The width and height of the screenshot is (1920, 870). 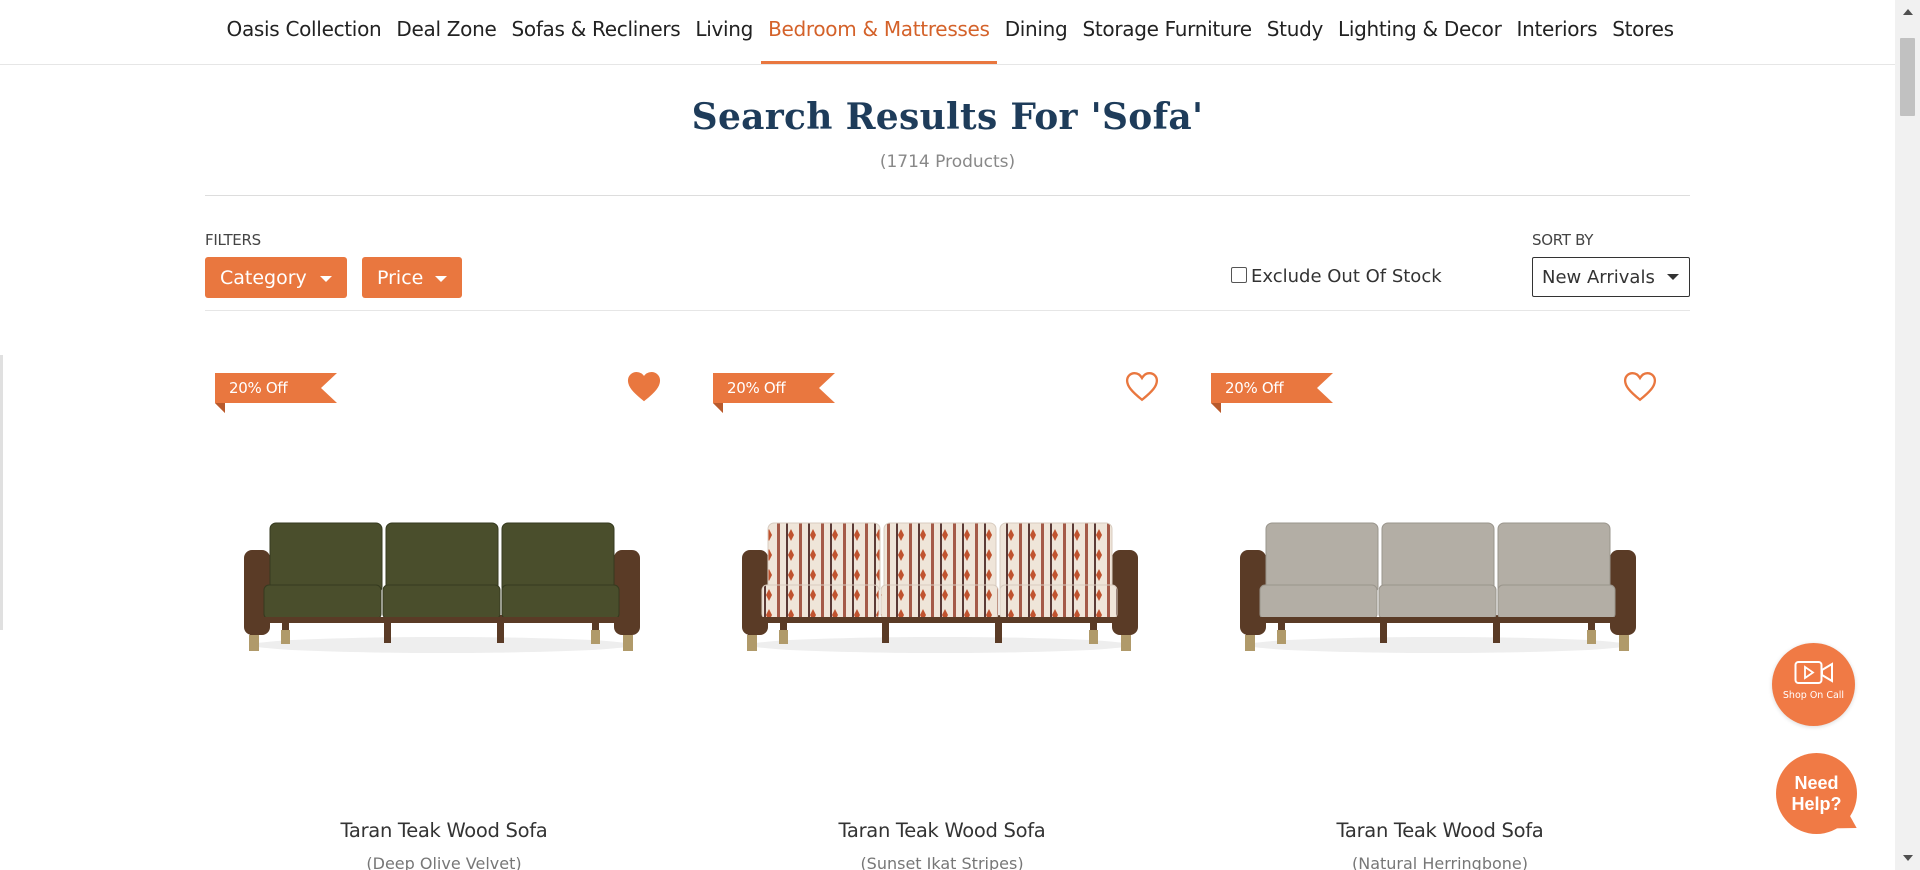 What do you see at coordinates (596, 32) in the screenshot?
I see `nav-item-sofas-recliners: Sofas & Recliners` at bounding box center [596, 32].